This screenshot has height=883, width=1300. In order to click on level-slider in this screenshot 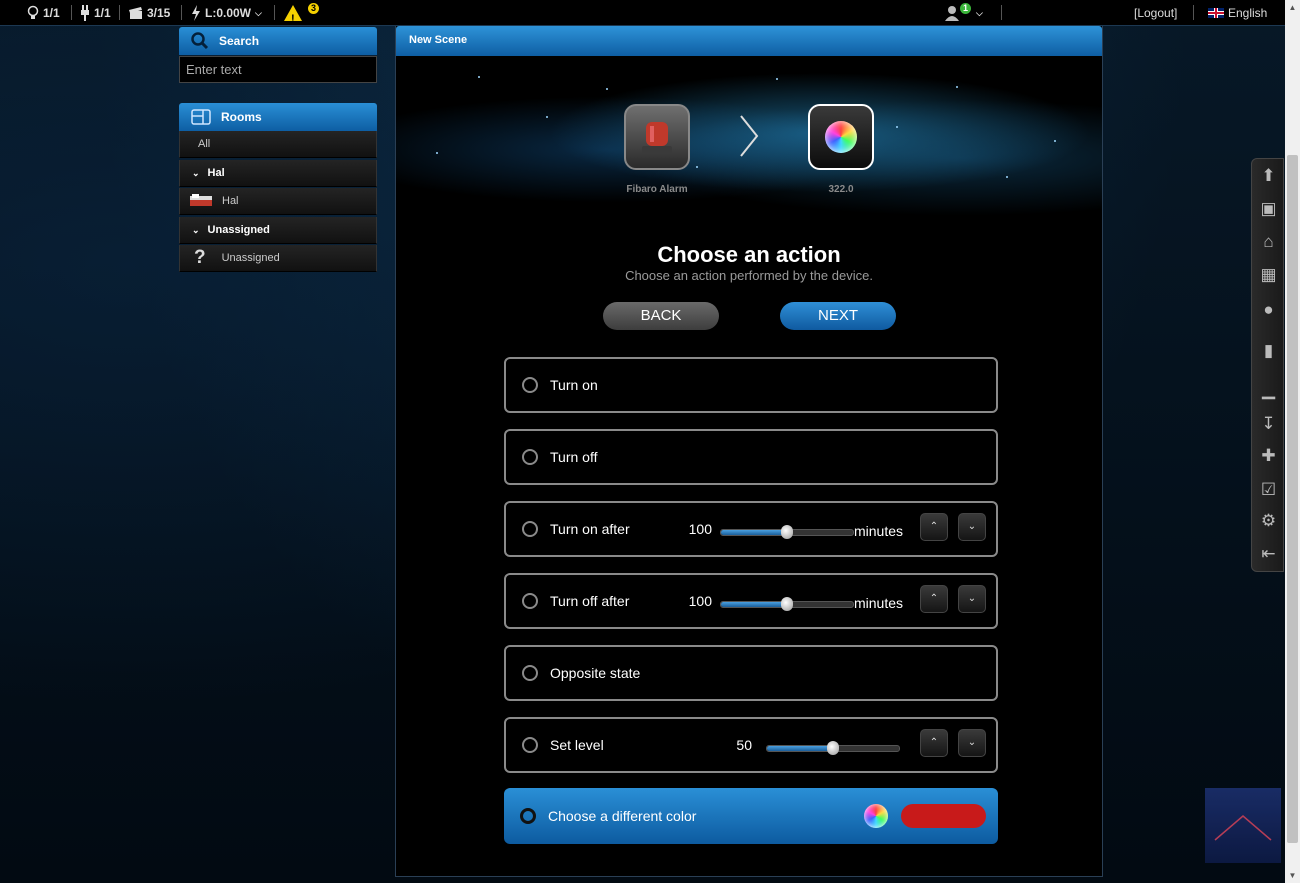, I will do `click(833, 748)`.